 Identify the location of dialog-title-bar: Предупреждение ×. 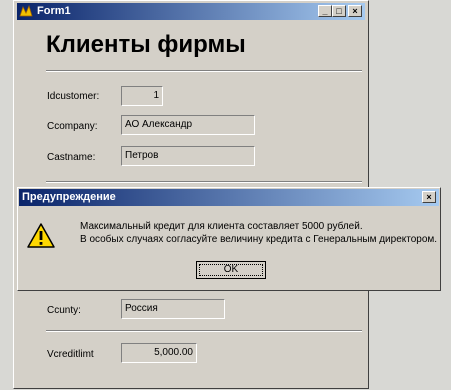
(229, 197).